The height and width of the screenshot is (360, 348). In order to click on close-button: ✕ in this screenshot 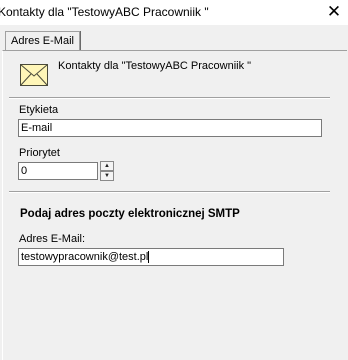, I will do `click(334, 12)`.